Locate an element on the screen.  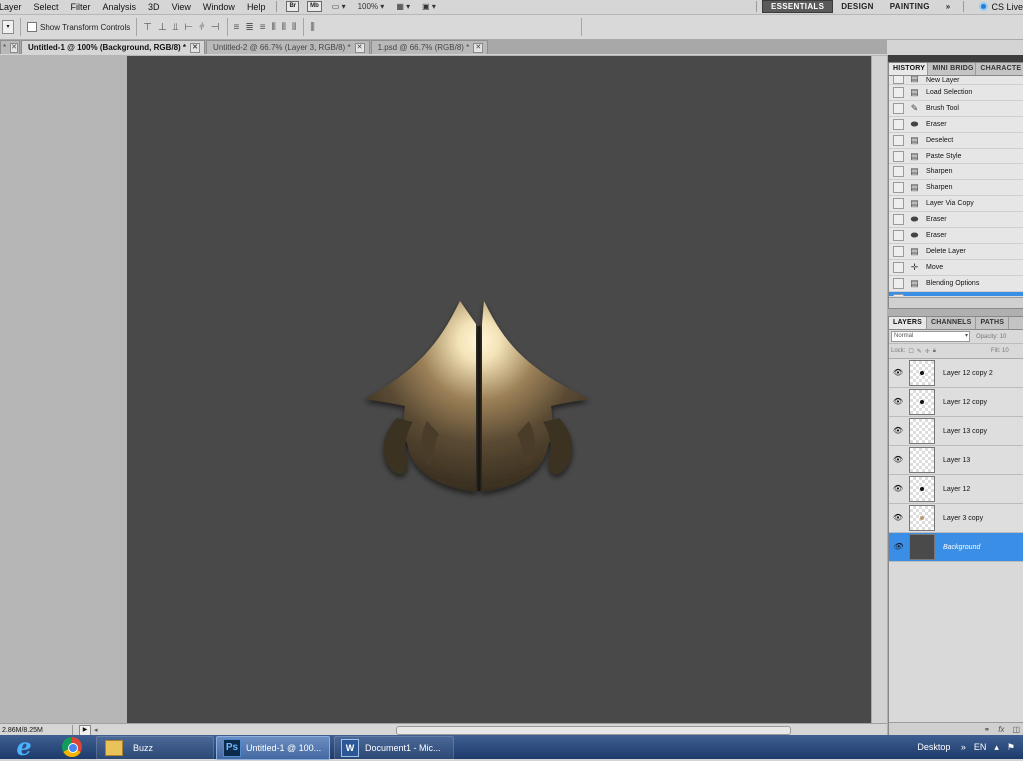
menu-analysis: Analysis is located at coordinates (120, 7).